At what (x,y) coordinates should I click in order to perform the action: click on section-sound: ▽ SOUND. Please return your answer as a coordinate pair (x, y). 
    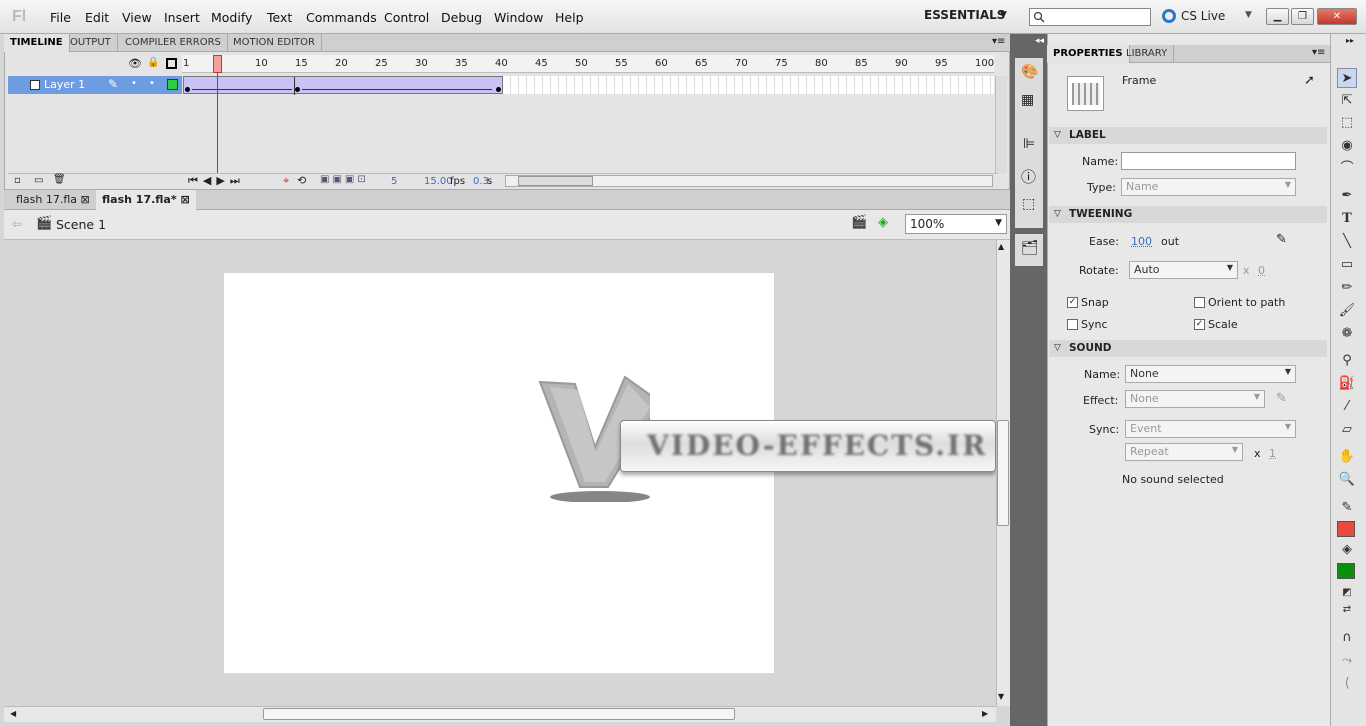
    Looking at the image, I should click on (1188, 348).